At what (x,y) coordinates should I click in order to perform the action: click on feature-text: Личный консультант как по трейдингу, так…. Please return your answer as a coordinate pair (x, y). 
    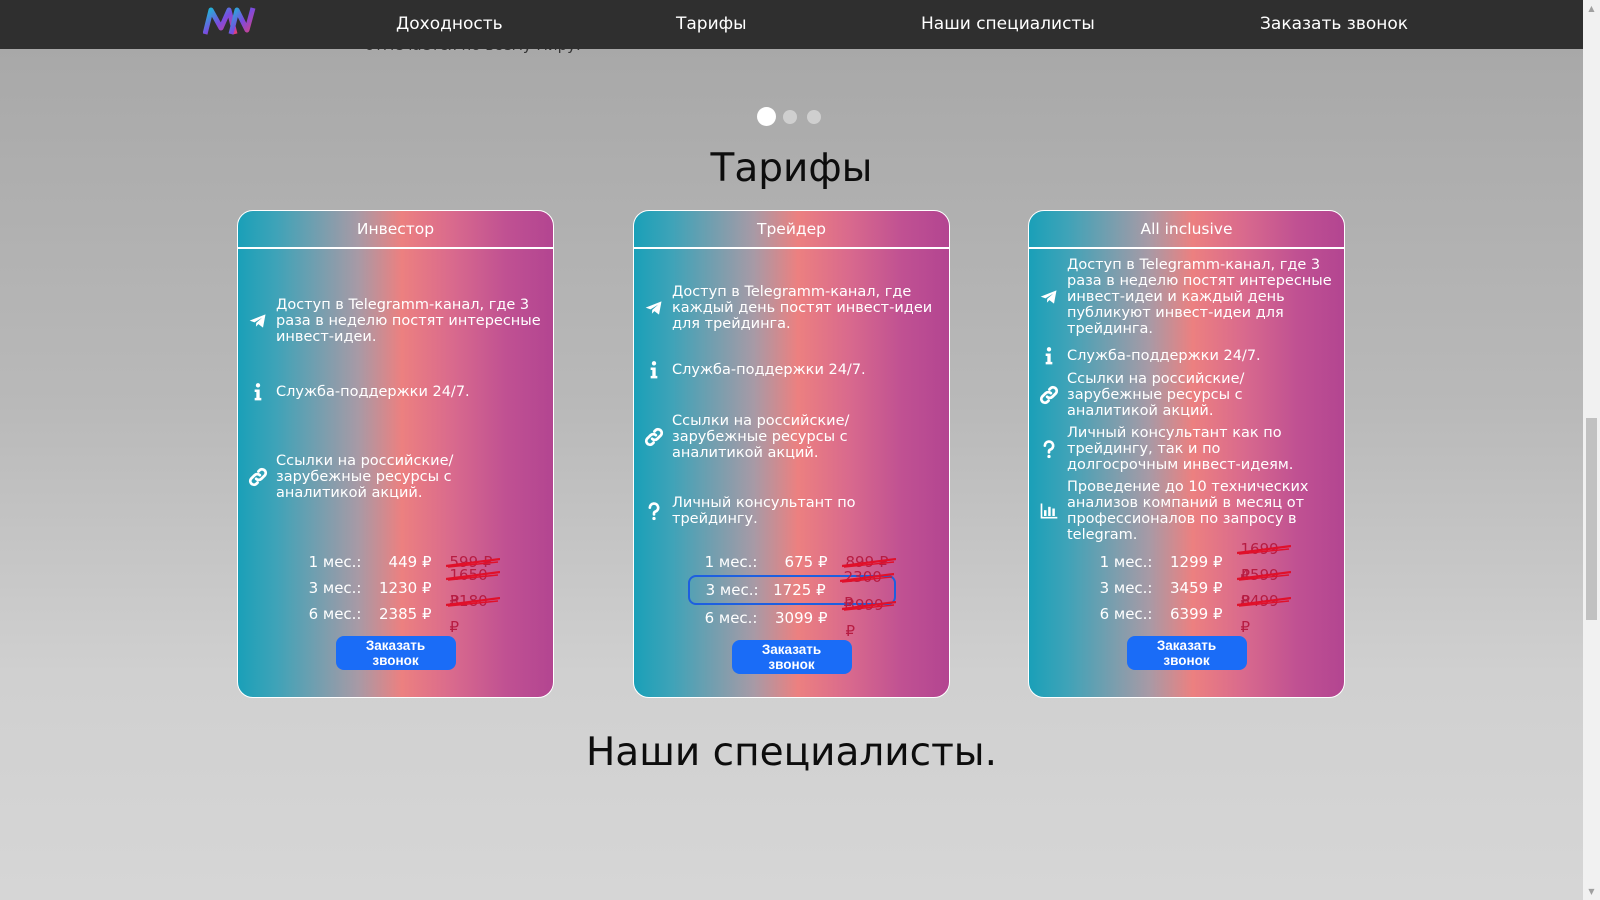
    Looking at the image, I should click on (1180, 449).